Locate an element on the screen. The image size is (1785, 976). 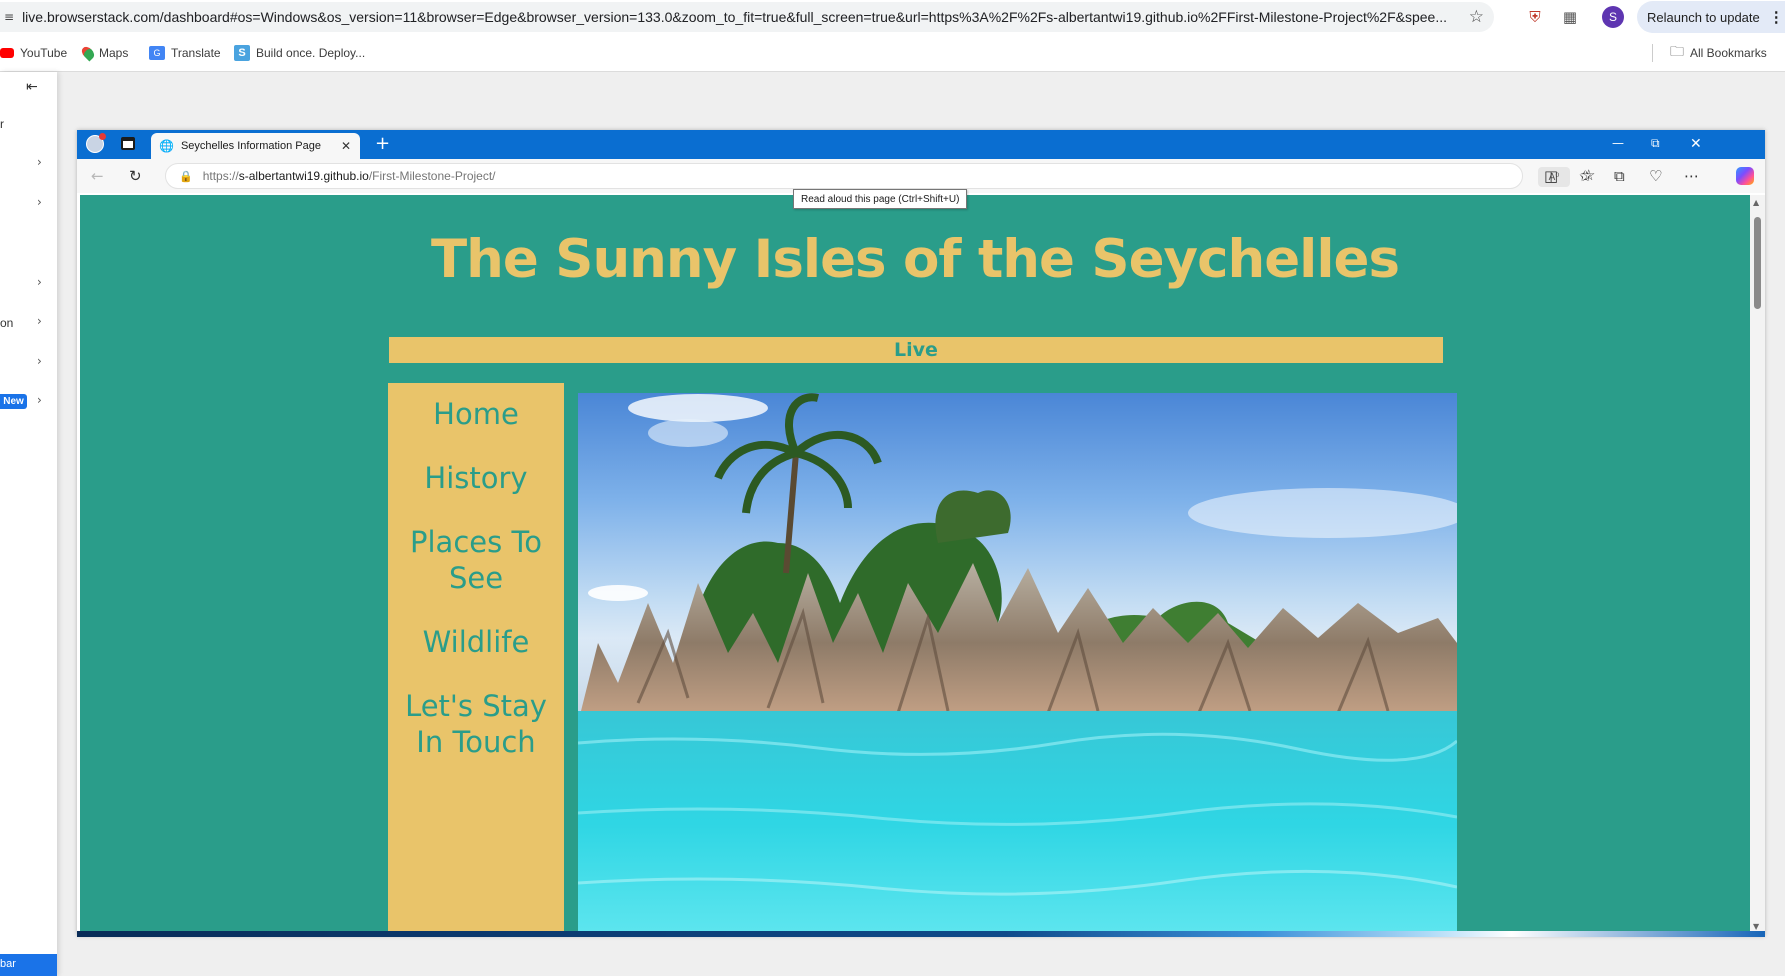
nav-link-places-to-see: Places To See is located at coordinates (476, 560).